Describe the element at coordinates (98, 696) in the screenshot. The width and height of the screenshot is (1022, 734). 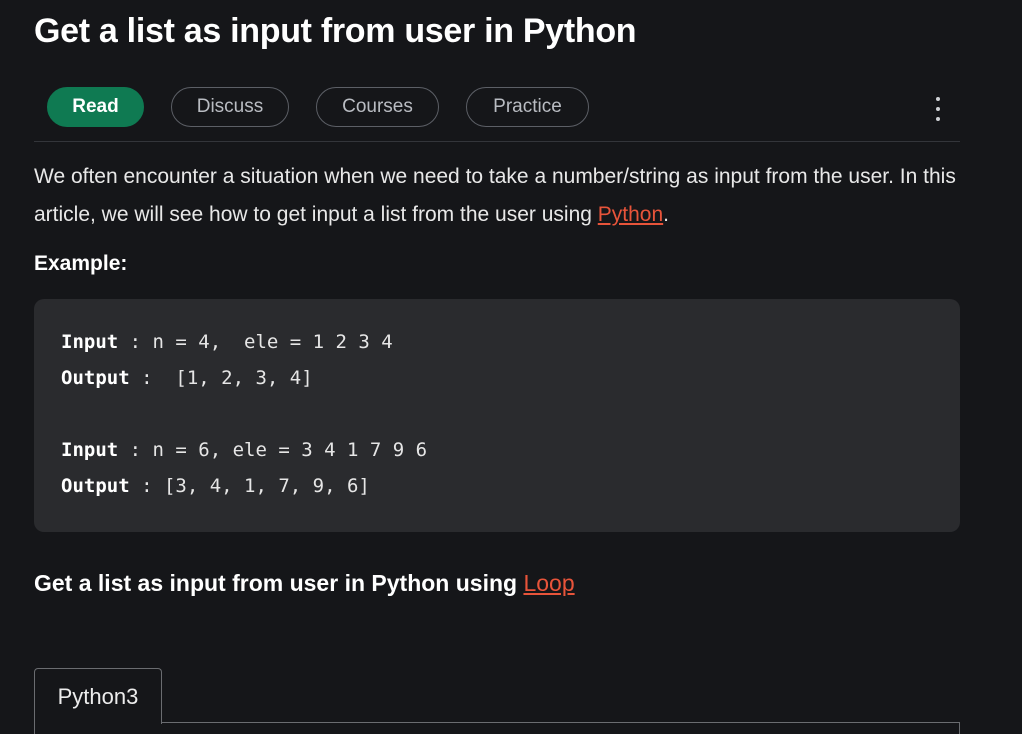
I see `code-tab-python3: Python3` at that location.